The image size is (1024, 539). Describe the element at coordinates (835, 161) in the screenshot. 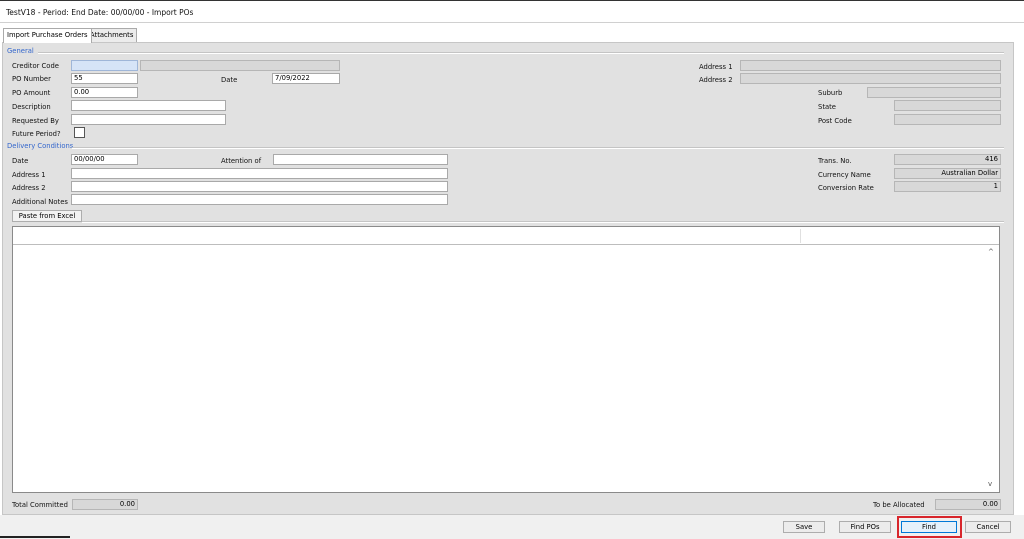

I see `trans-no-label: Trans. No.` at that location.